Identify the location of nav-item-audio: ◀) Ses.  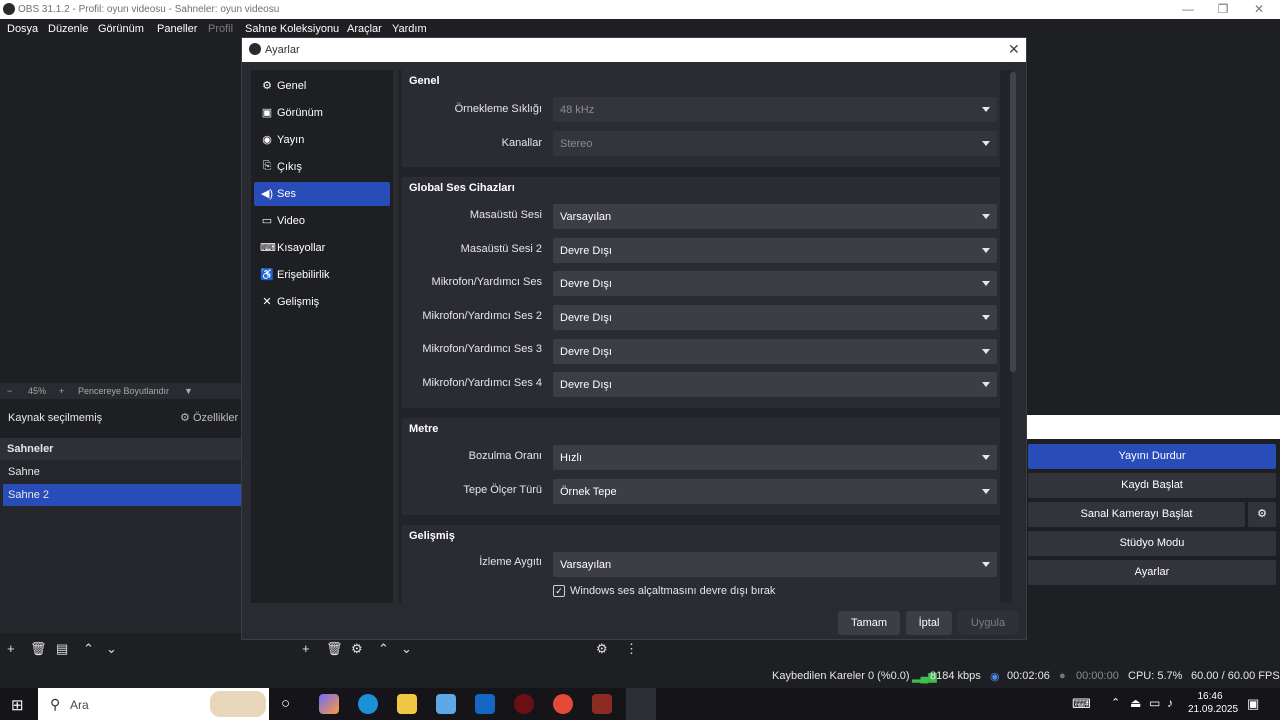
(322, 194).